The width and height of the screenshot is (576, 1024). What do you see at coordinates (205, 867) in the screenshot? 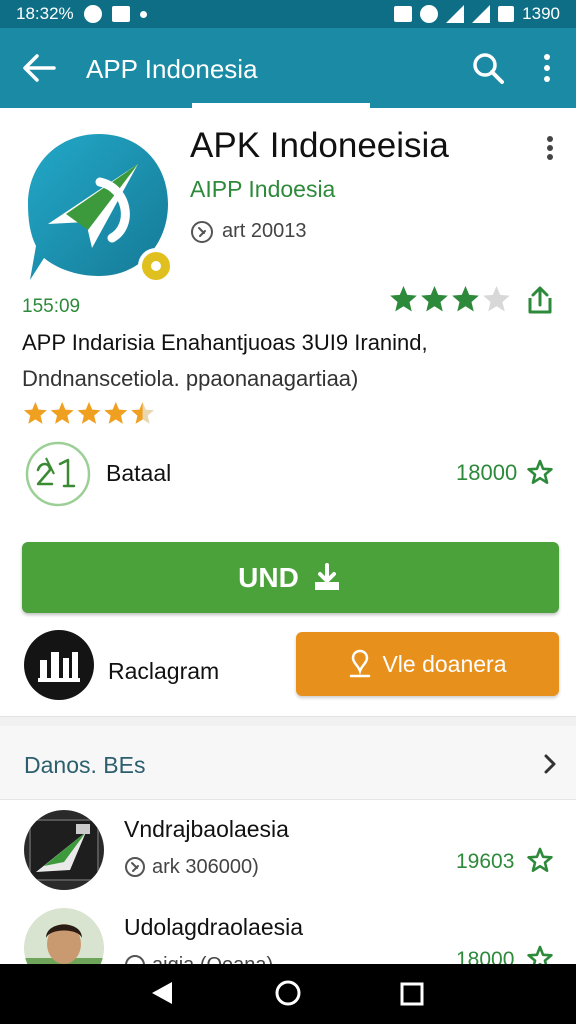
I see `list-item-meta: ark 306000)` at bounding box center [205, 867].